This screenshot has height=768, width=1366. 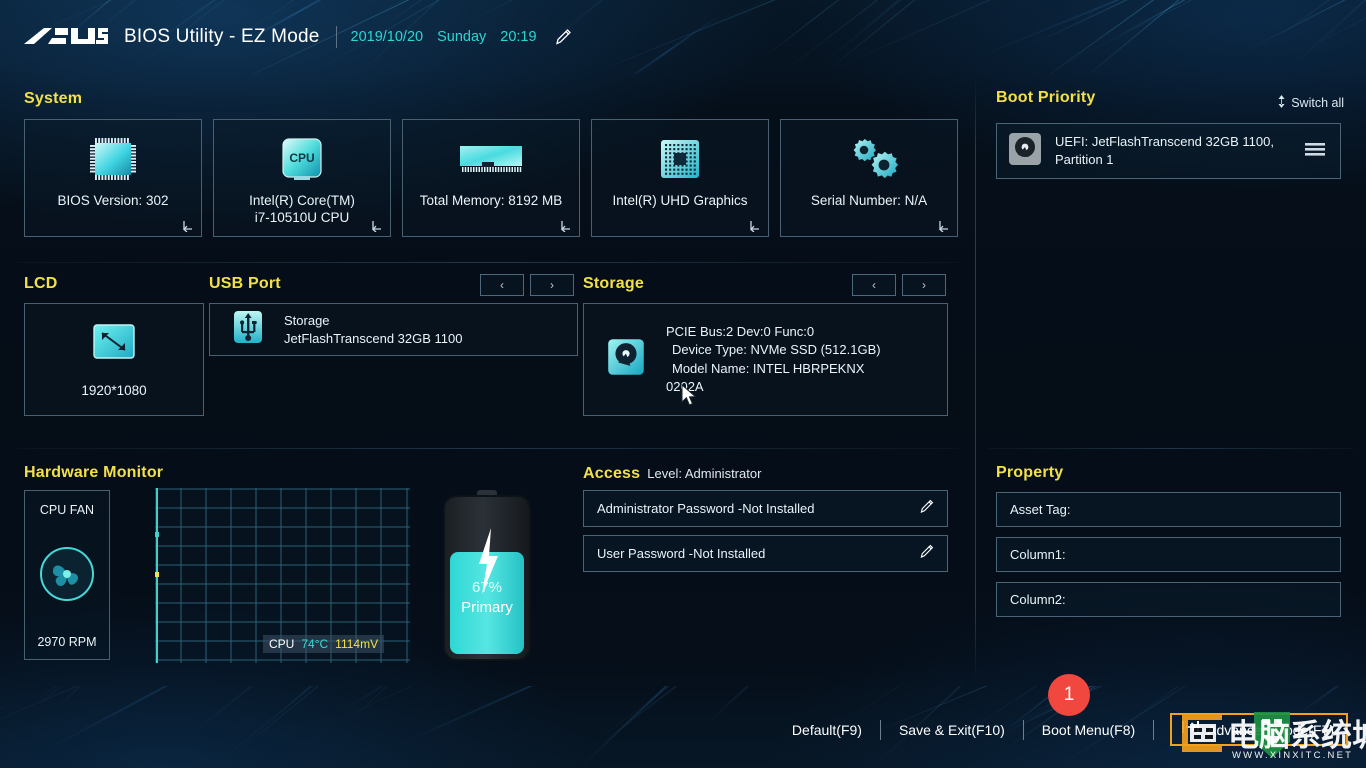 What do you see at coordinates (1270, 729) in the screenshot?
I see `advanced-mode-label: Advanced Mode(F7)` at bounding box center [1270, 729].